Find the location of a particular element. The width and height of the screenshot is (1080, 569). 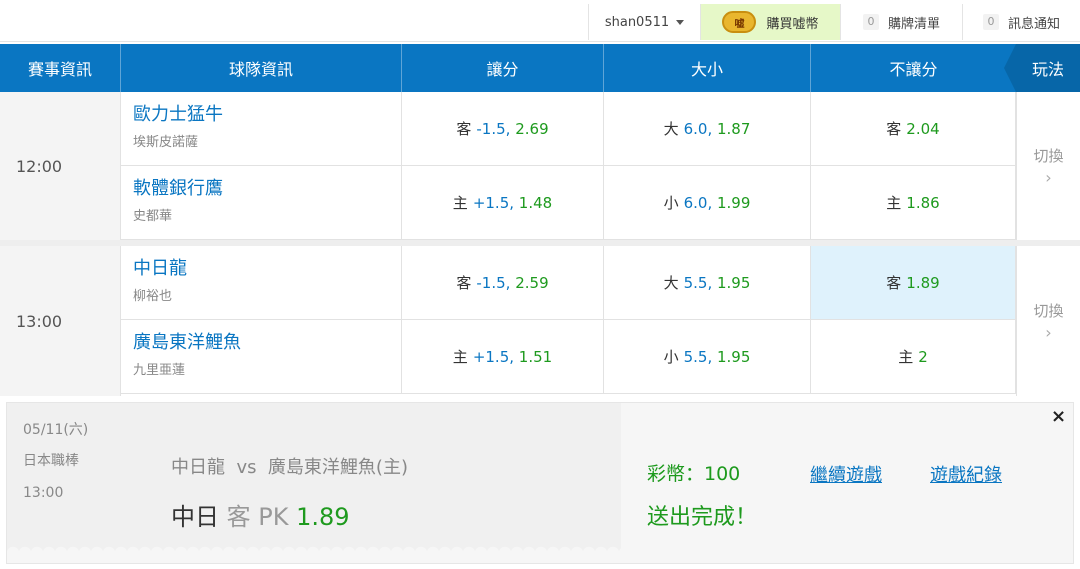

notification-count-badge: 0 is located at coordinates (990, 22).